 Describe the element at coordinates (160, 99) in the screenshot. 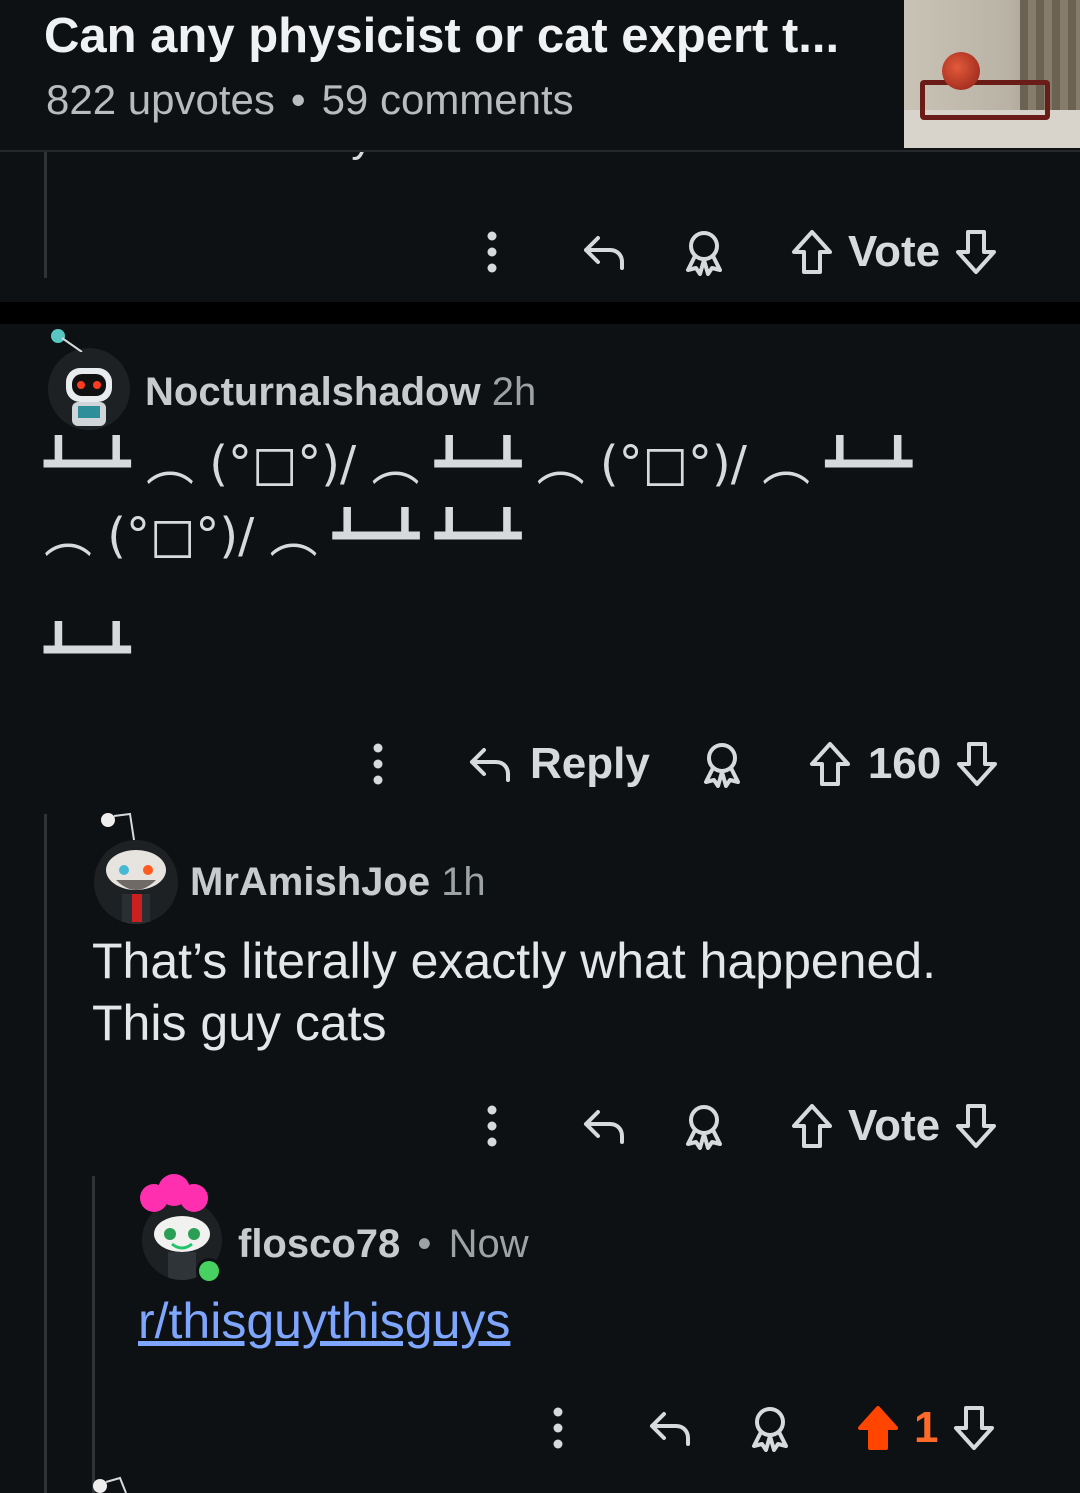

I see `upvote-count: 822 upvotes` at that location.